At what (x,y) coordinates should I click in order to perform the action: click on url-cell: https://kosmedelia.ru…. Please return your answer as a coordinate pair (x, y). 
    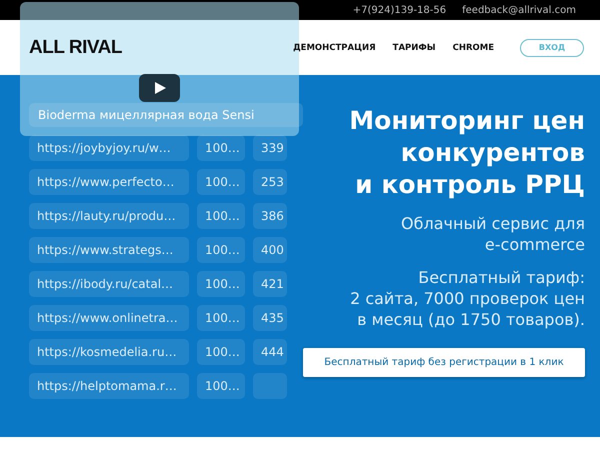
    Looking at the image, I should click on (109, 352).